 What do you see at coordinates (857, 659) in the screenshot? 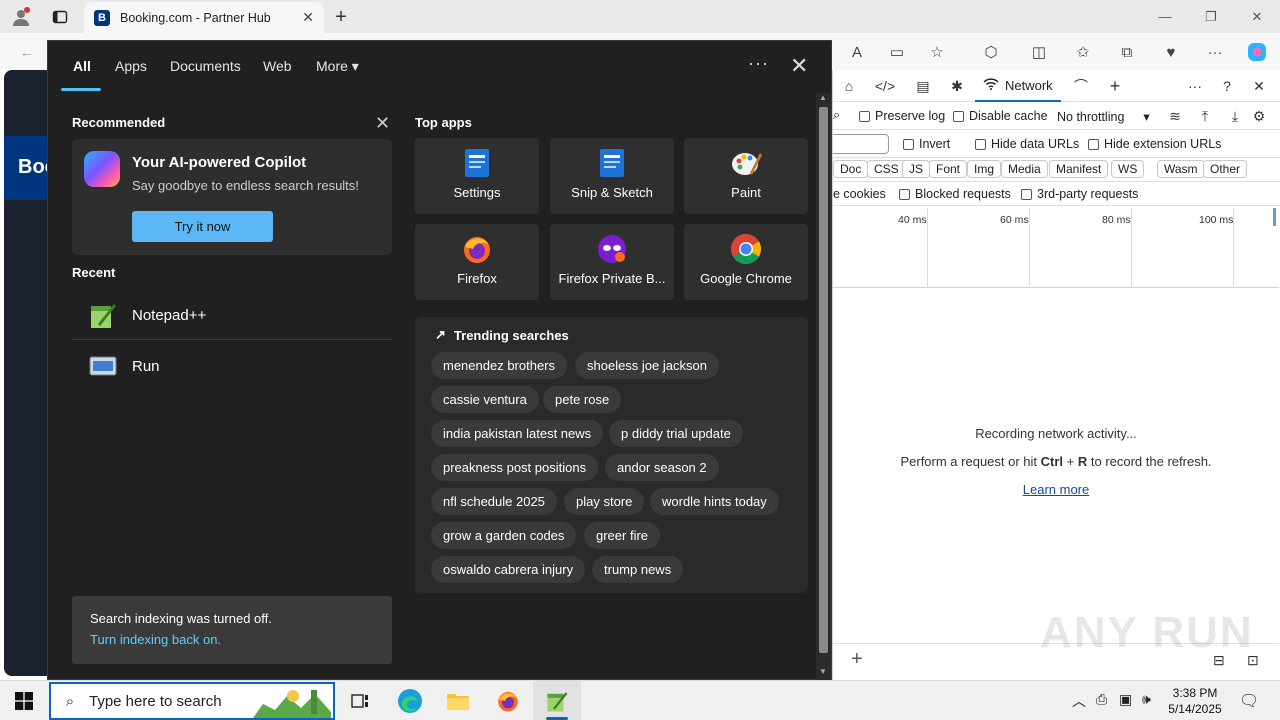
I see `drawer-add-icon: +` at bounding box center [857, 659].